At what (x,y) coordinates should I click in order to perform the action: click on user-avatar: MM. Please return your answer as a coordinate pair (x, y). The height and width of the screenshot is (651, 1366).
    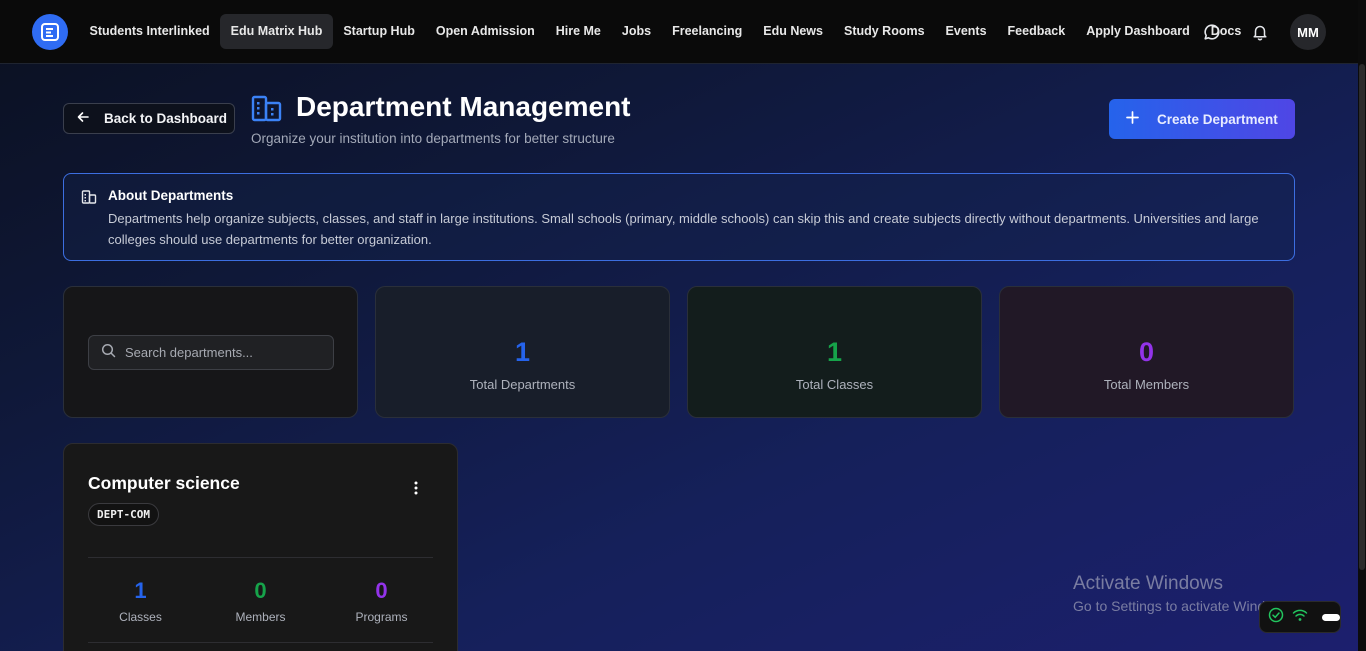
    Looking at the image, I should click on (1308, 32).